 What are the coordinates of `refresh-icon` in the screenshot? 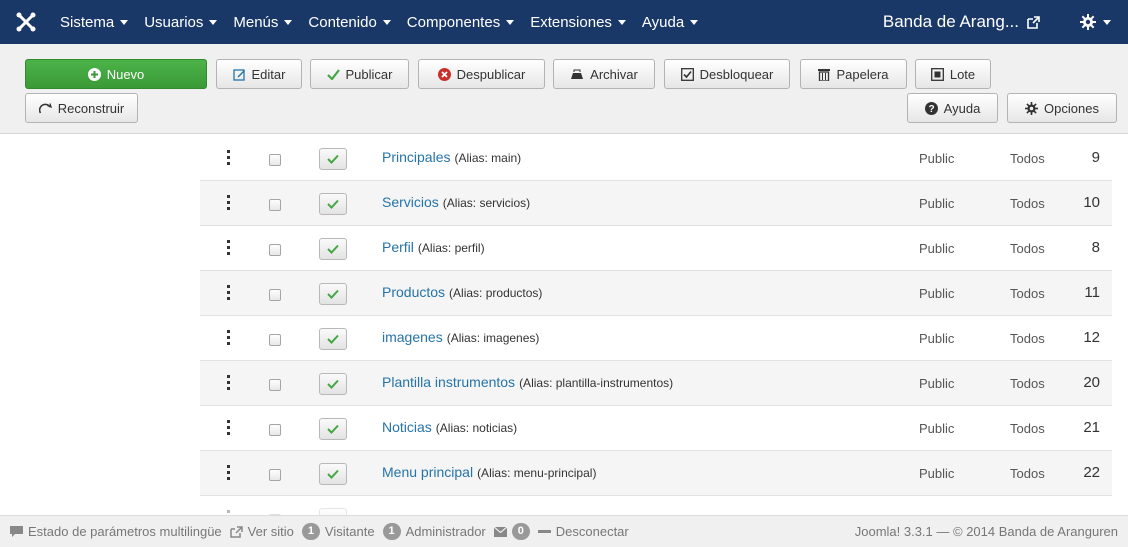 It's located at (45, 108).